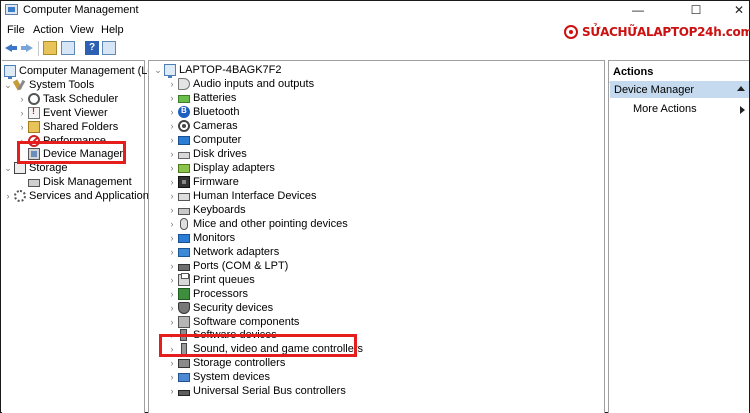 This screenshot has width=750, height=413. What do you see at coordinates (227, 363) in the screenshot?
I see `device-category: › Storage controllers` at bounding box center [227, 363].